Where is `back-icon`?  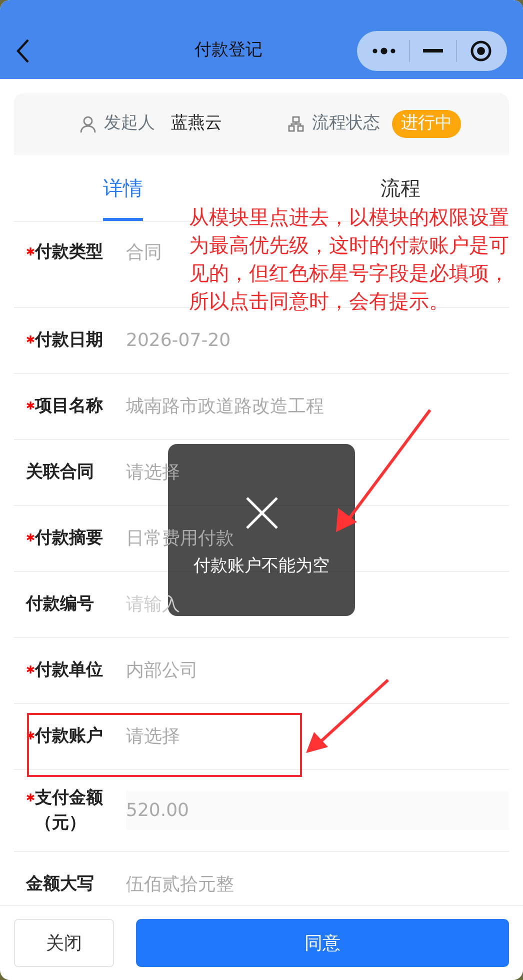
back-icon is located at coordinates (23, 51).